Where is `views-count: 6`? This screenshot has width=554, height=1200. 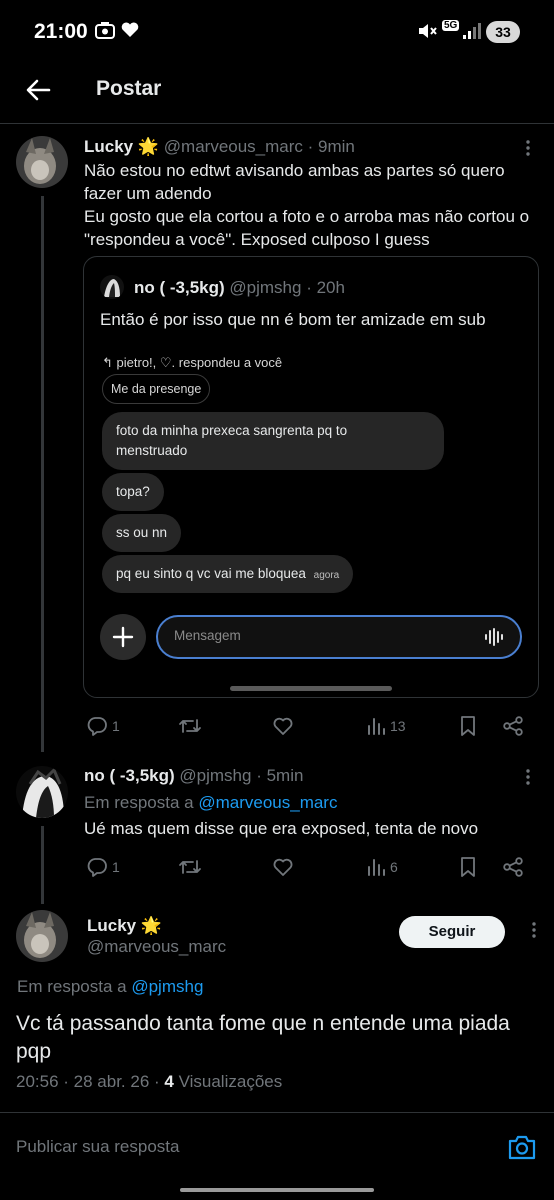
views-count: 6 is located at coordinates (394, 867).